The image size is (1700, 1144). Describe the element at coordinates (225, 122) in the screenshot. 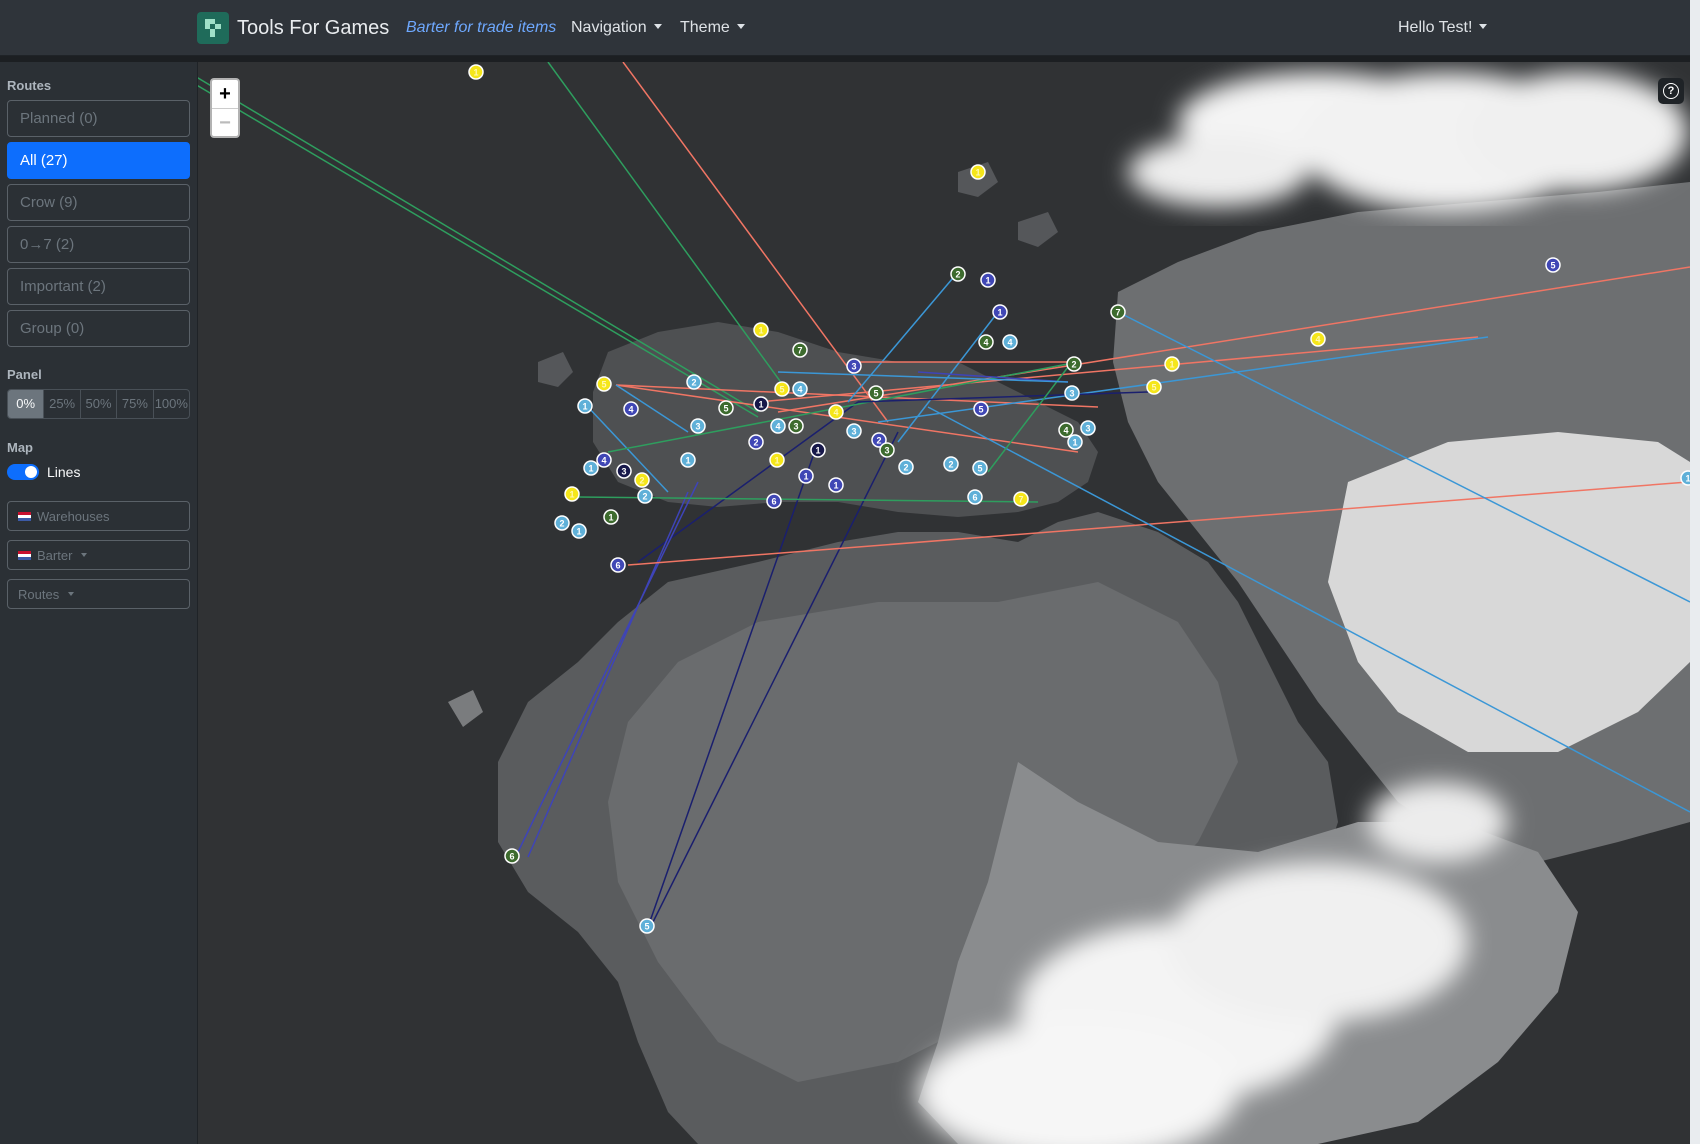

I see `zoom-out-button: −` at that location.